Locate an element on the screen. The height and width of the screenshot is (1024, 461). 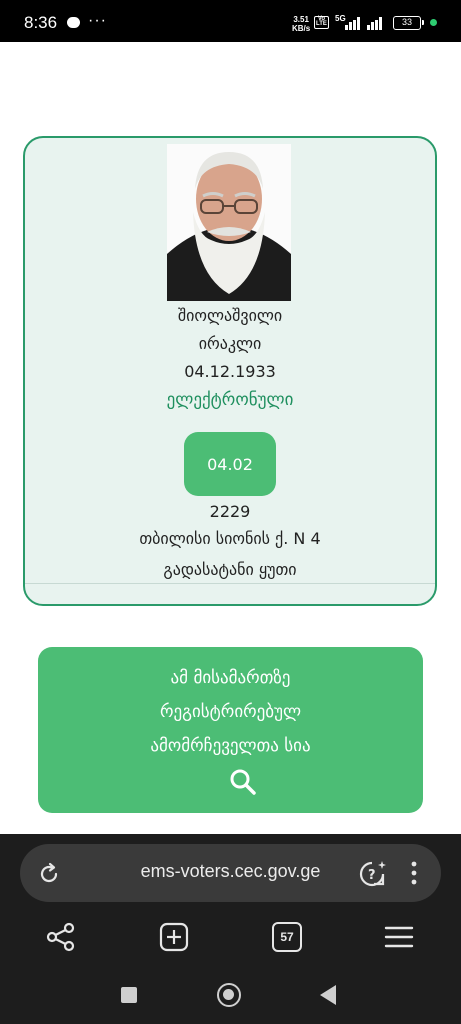
assistant-icon: ? is located at coordinates (373, 874).